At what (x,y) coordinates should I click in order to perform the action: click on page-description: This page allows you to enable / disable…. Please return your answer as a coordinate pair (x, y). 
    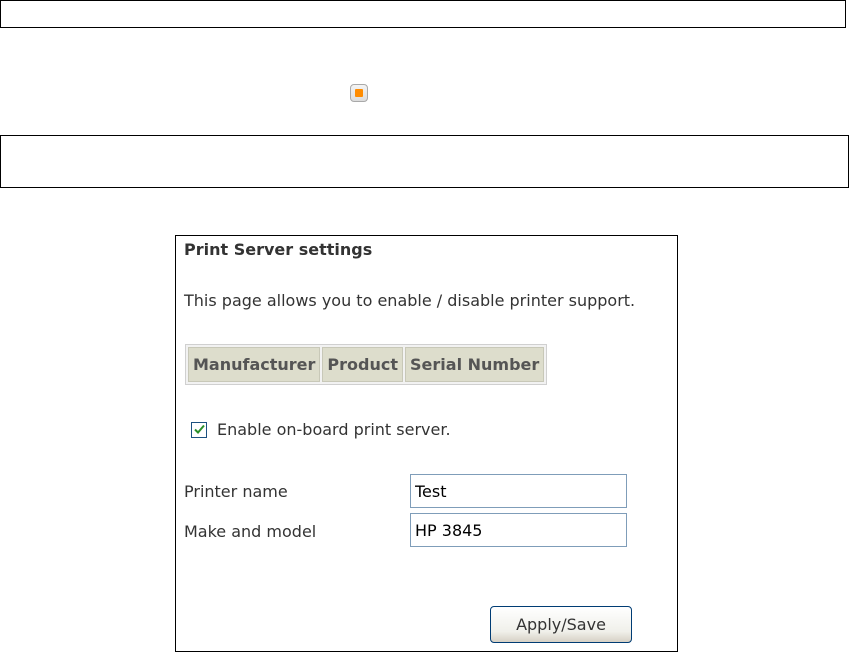
    Looking at the image, I should click on (410, 300).